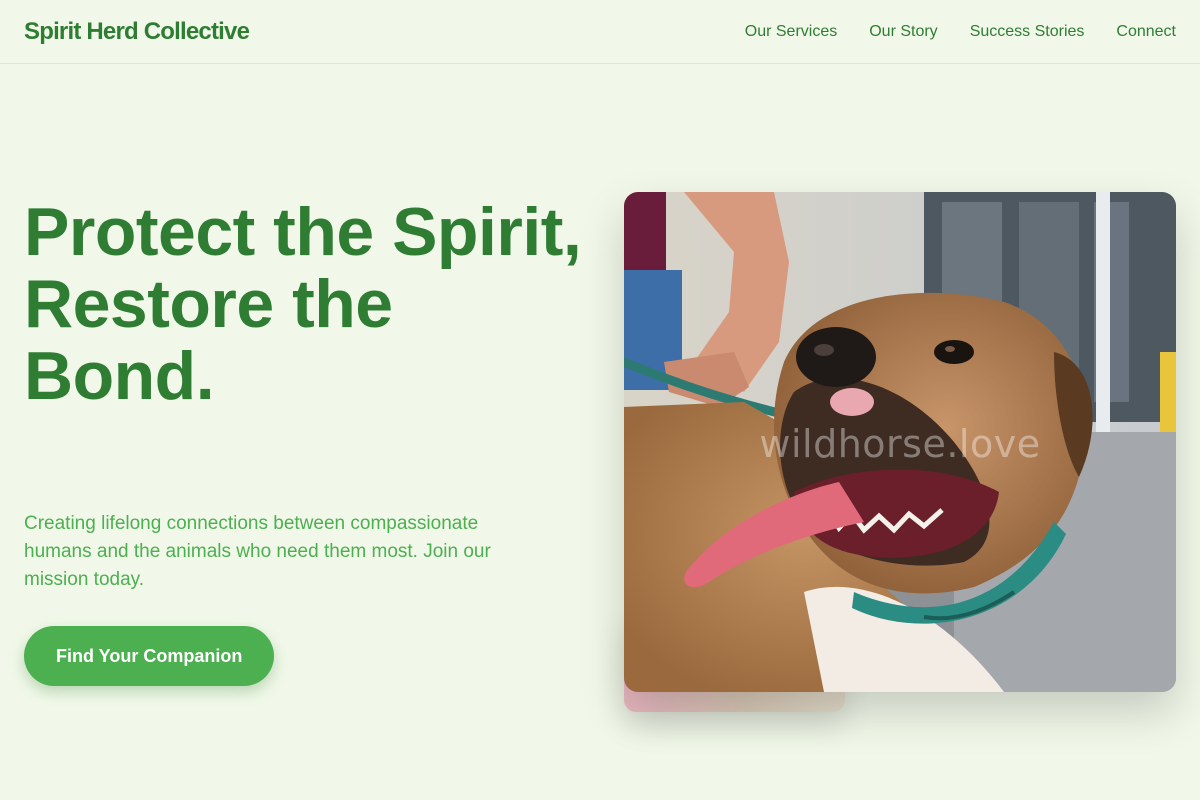 This screenshot has height=800, width=1200. What do you see at coordinates (149, 656) in the screenshot?
I see `find-companion-button: Find Your Companion` at bounding box center [149, 656].